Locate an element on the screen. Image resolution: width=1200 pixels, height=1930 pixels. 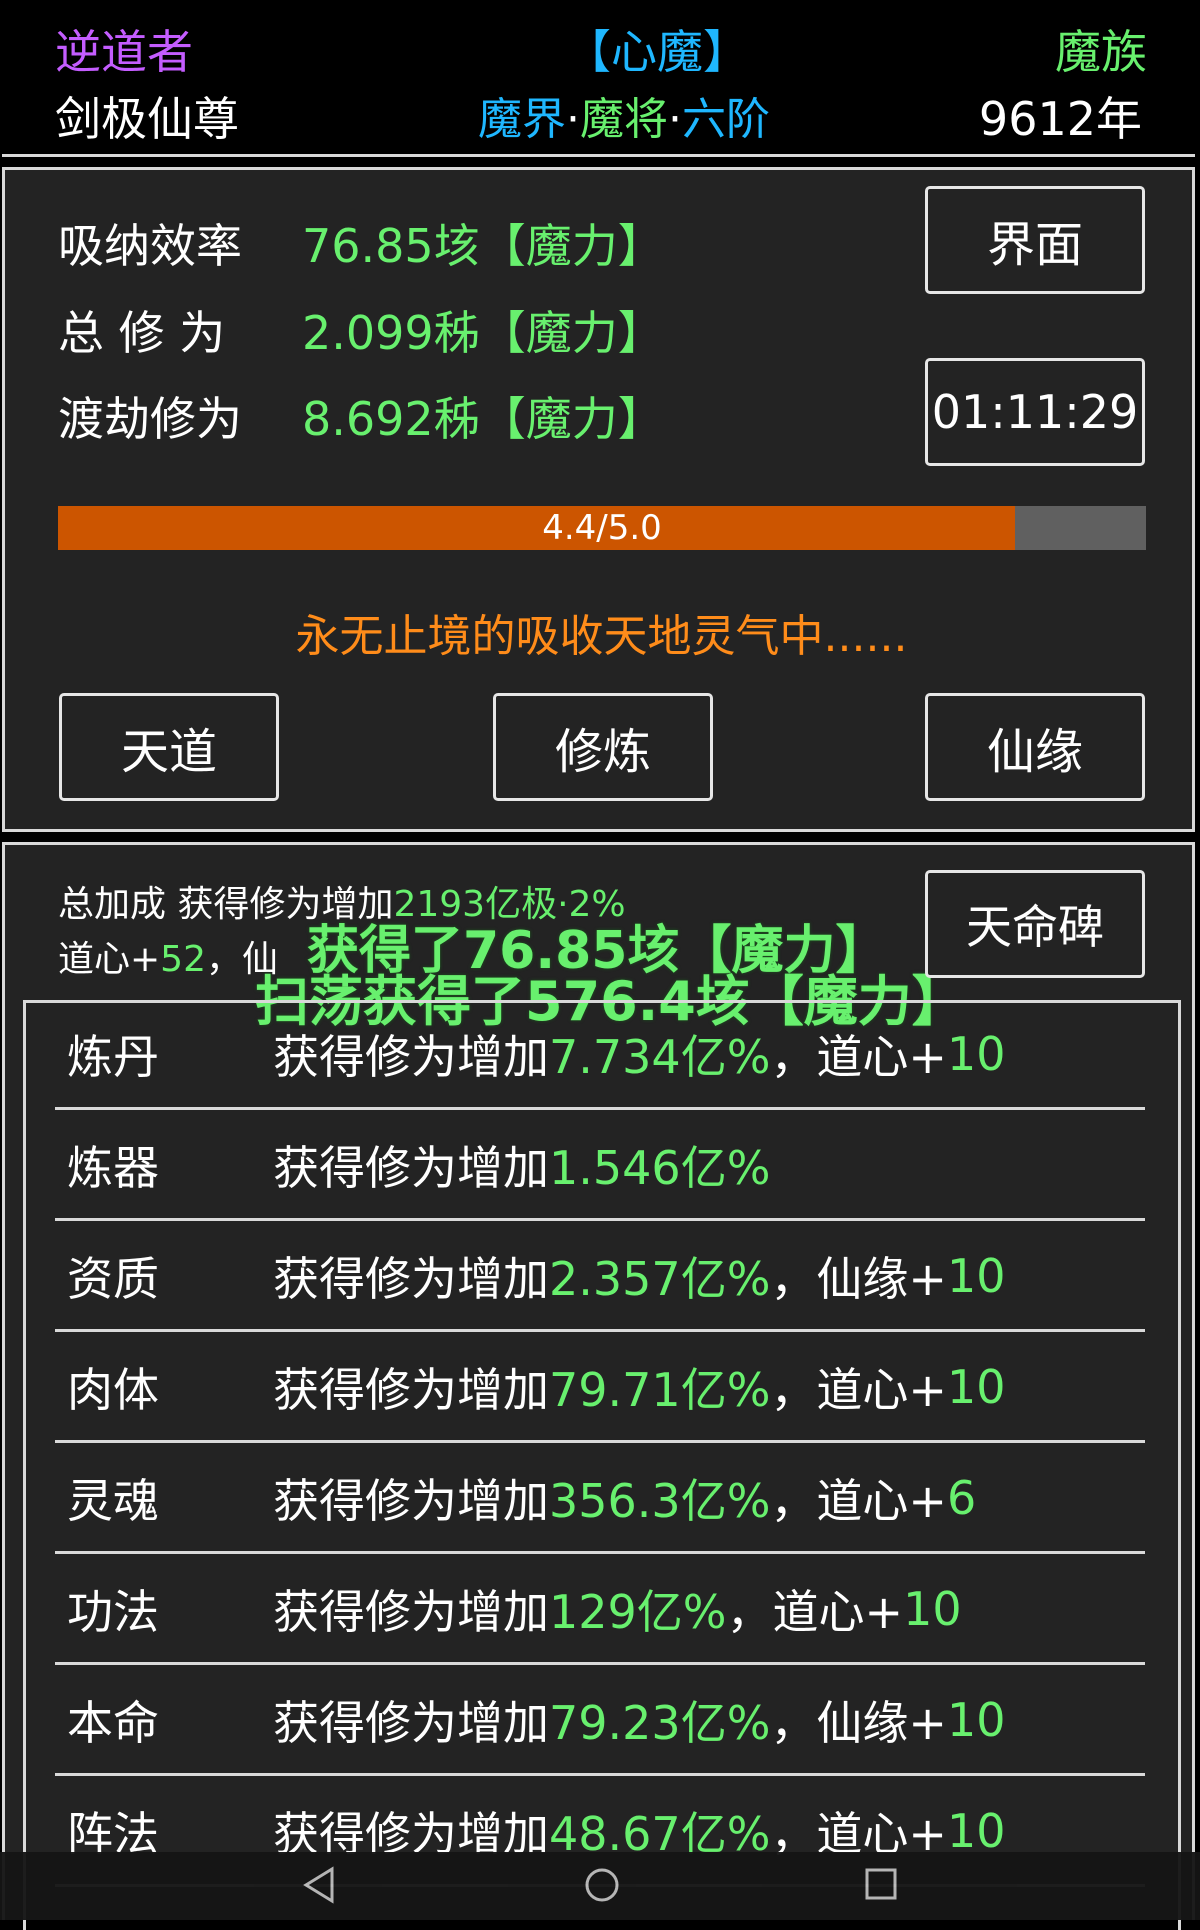
list-item: 功法 获得修为增加 129亿% ，道心+ 10 is located at coordinates (600, 1610).